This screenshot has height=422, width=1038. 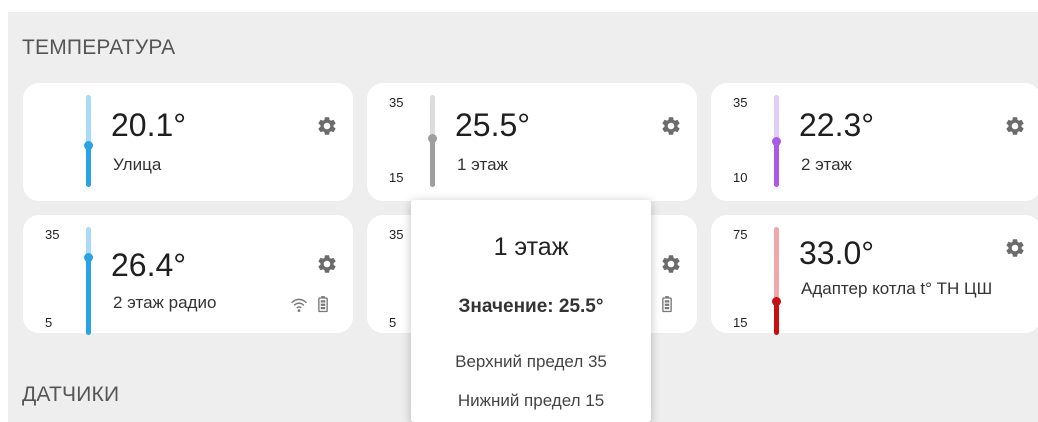 I want to click on sensor-card-floor-2-radio: 35 5 26.4° 2 этаж радио, so click(x=188, y=275).